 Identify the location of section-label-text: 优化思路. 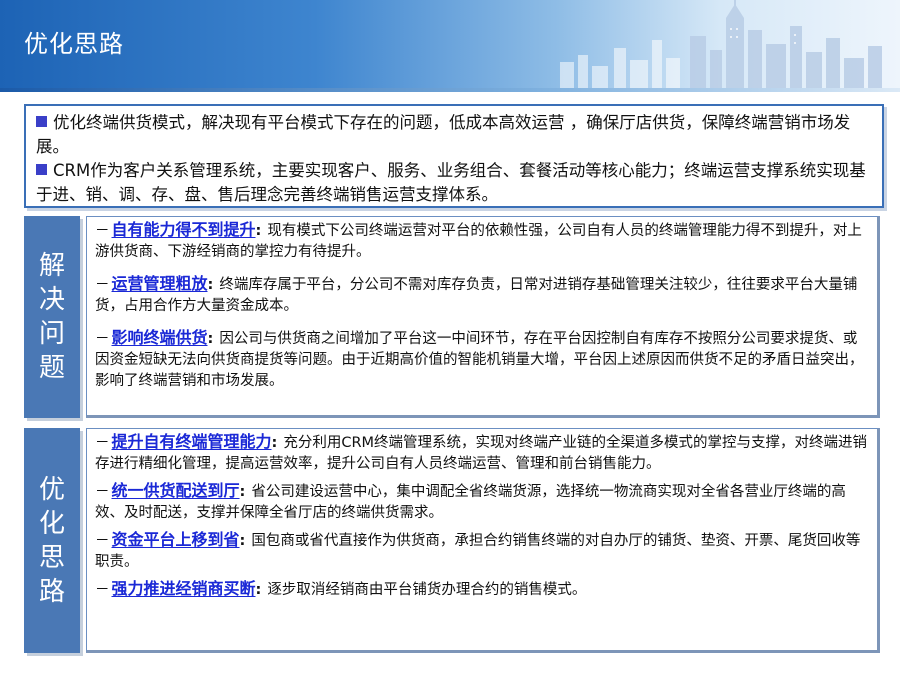
(51, 540).